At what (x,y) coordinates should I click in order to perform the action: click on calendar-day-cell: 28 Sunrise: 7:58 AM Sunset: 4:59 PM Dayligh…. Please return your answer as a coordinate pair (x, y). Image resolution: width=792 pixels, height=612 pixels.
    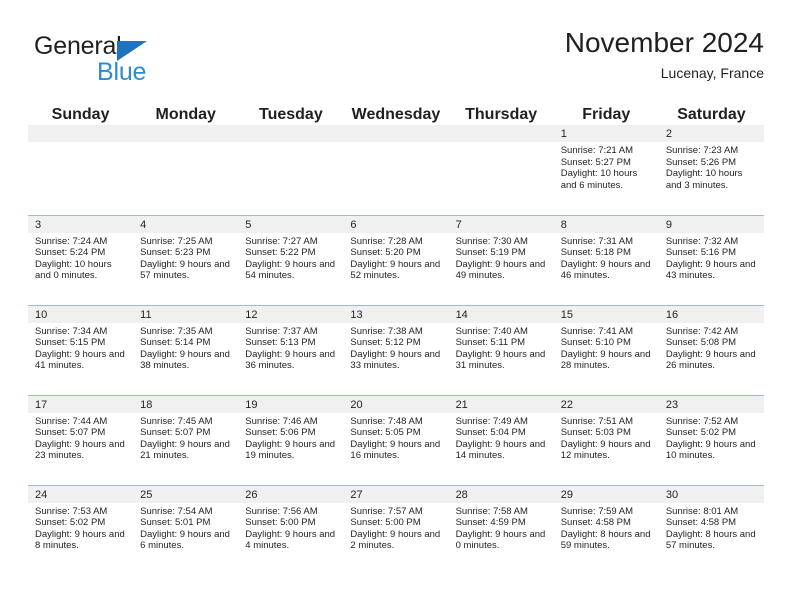
    Looking at the image, I should click on (501, 529).